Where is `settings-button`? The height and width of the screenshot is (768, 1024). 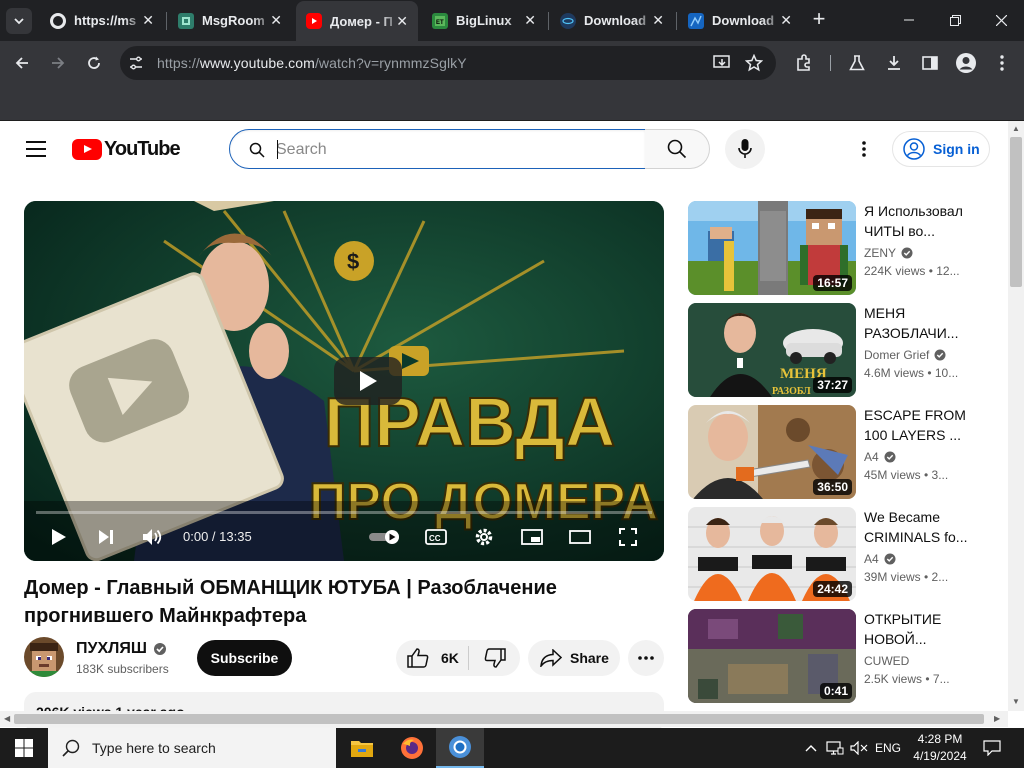
settings-button is located at coordinates (484, 537).